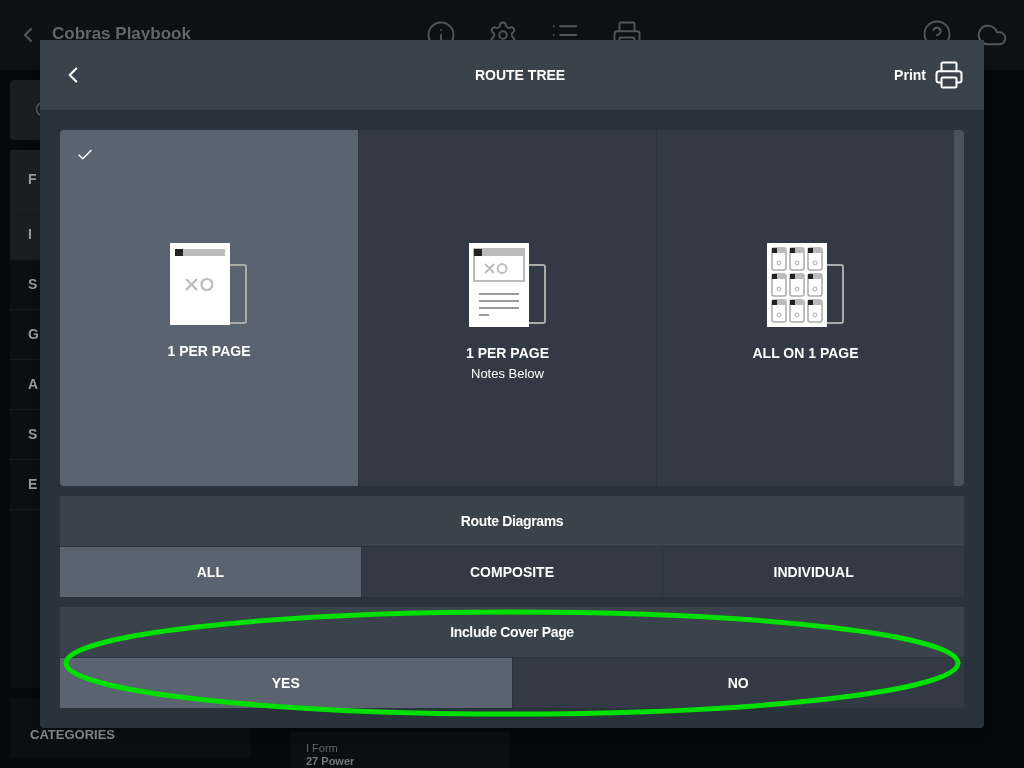 The width and height of the screenshot is (1024, 768). Describe the element at coordinates (209, 284) in the screenshot. I see `single-page-icon` at that location.